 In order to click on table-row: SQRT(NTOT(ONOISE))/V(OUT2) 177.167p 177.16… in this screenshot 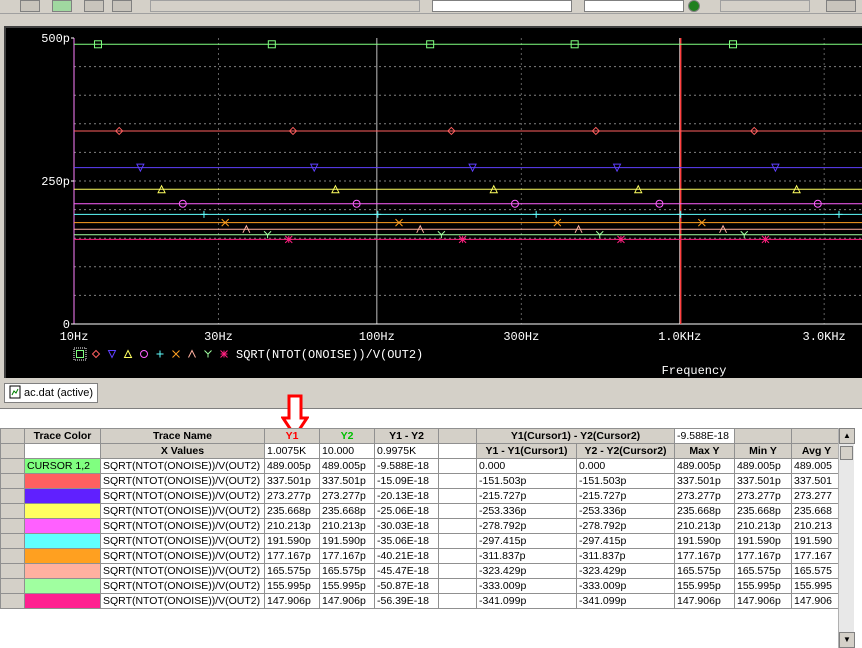, I will do `click(421, 556)`.